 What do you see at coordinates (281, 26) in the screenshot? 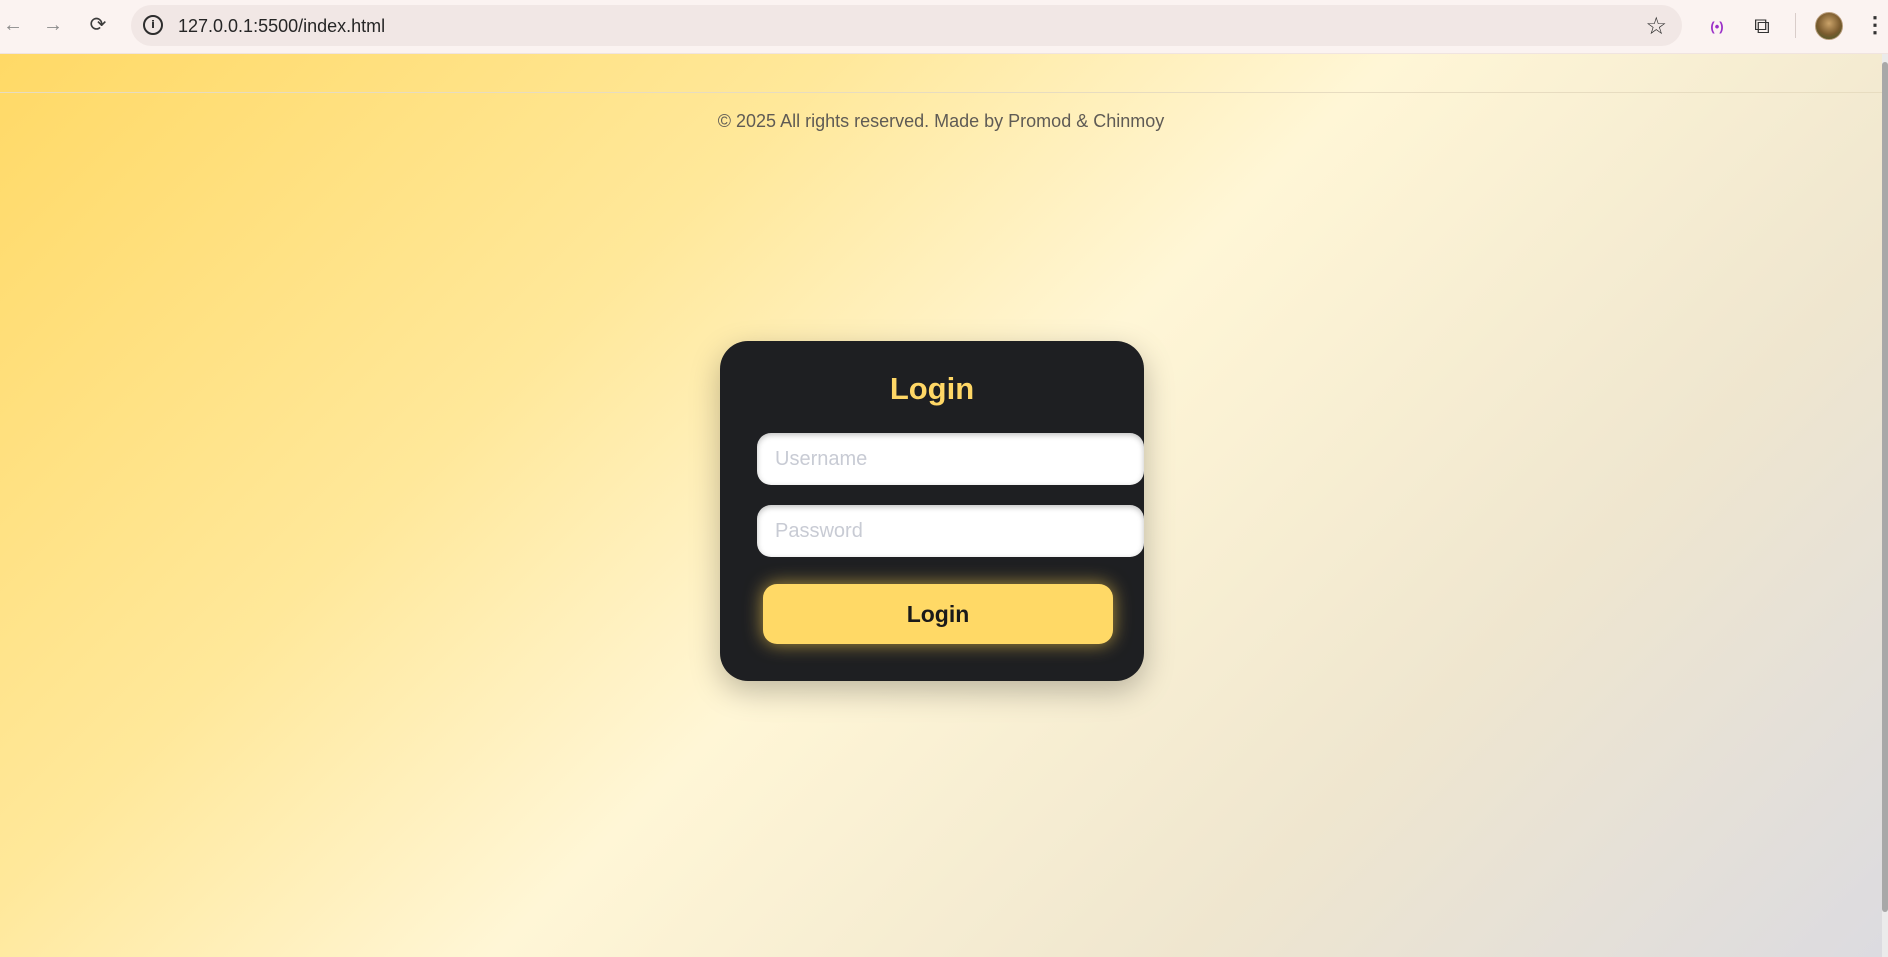
I see `url-text: 127.0.0.1:5500/index.html` at bounding box center [281, 26].